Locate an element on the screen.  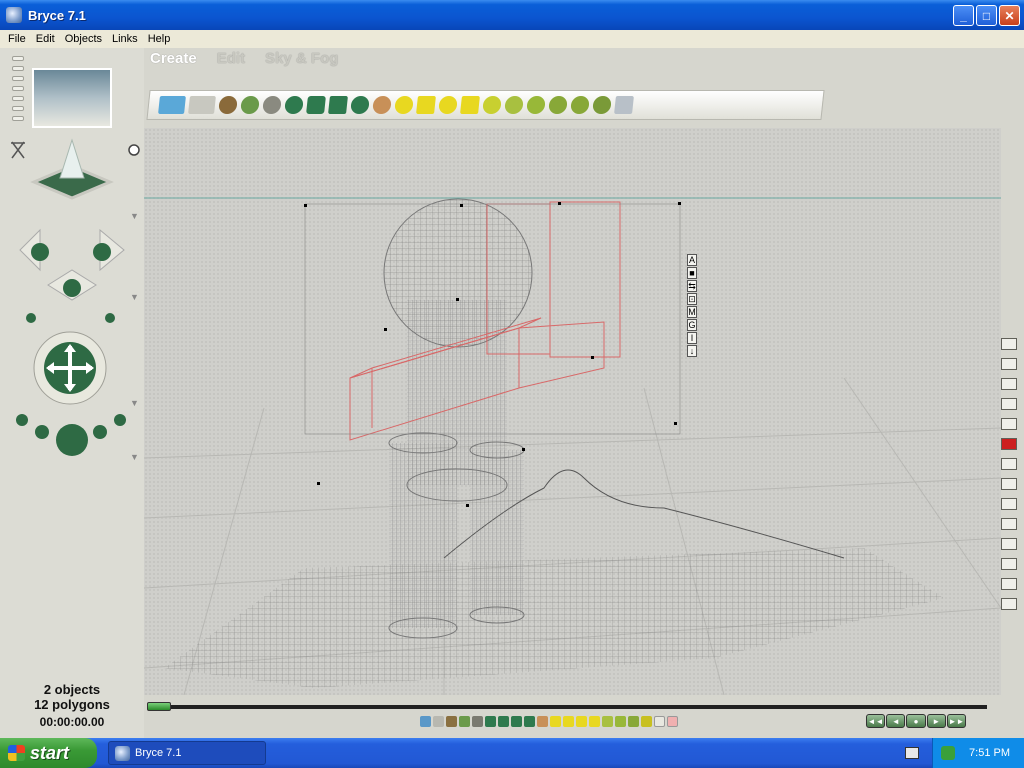
cube-yellow-icon is located at coordinates (426, 105).